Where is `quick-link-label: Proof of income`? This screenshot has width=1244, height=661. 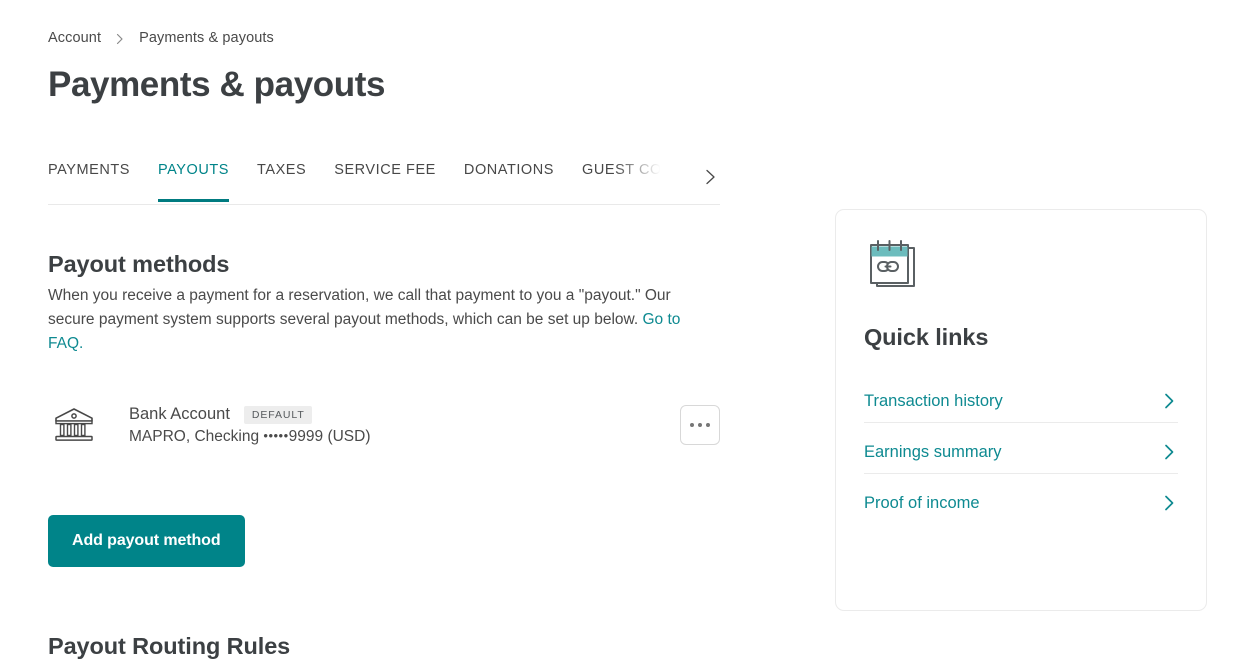
quick-link-label: Proof of income is located at coordinates (922, 502).